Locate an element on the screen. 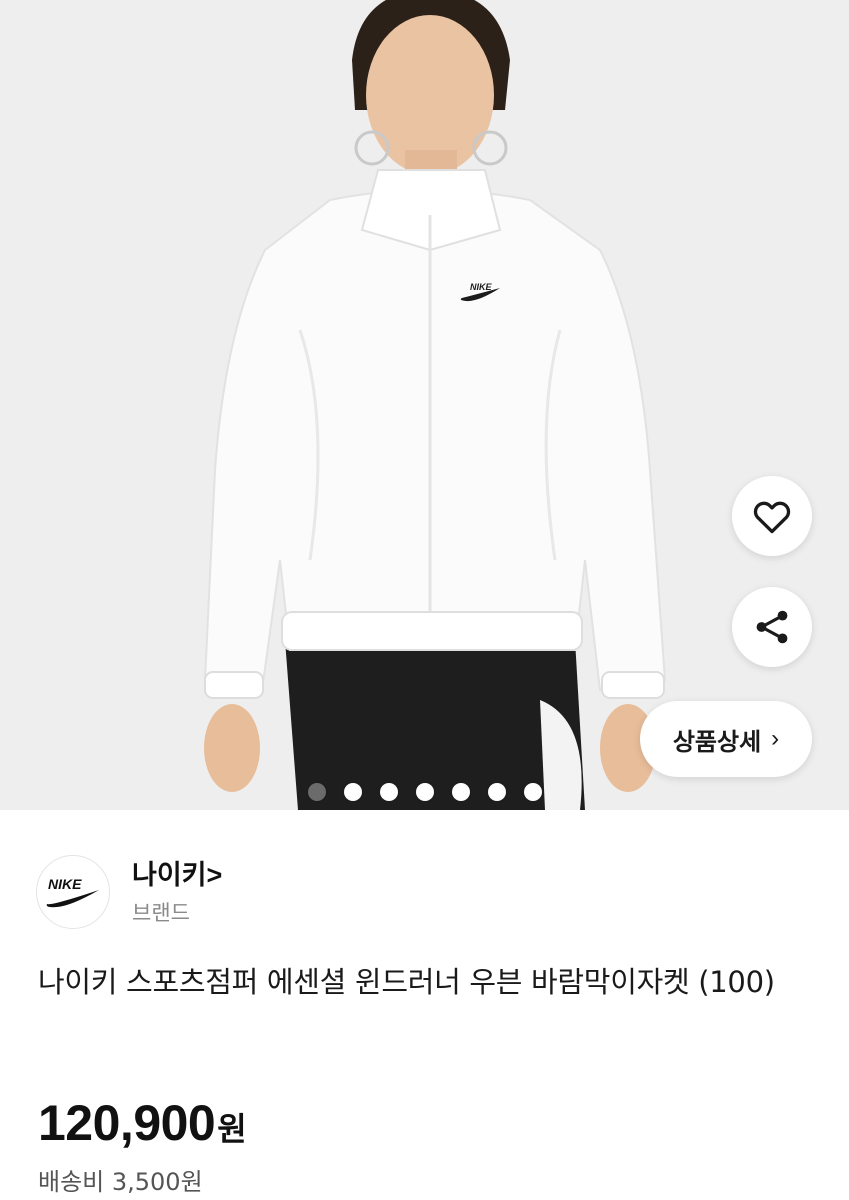  like-button is located at coordinates (772, 516).